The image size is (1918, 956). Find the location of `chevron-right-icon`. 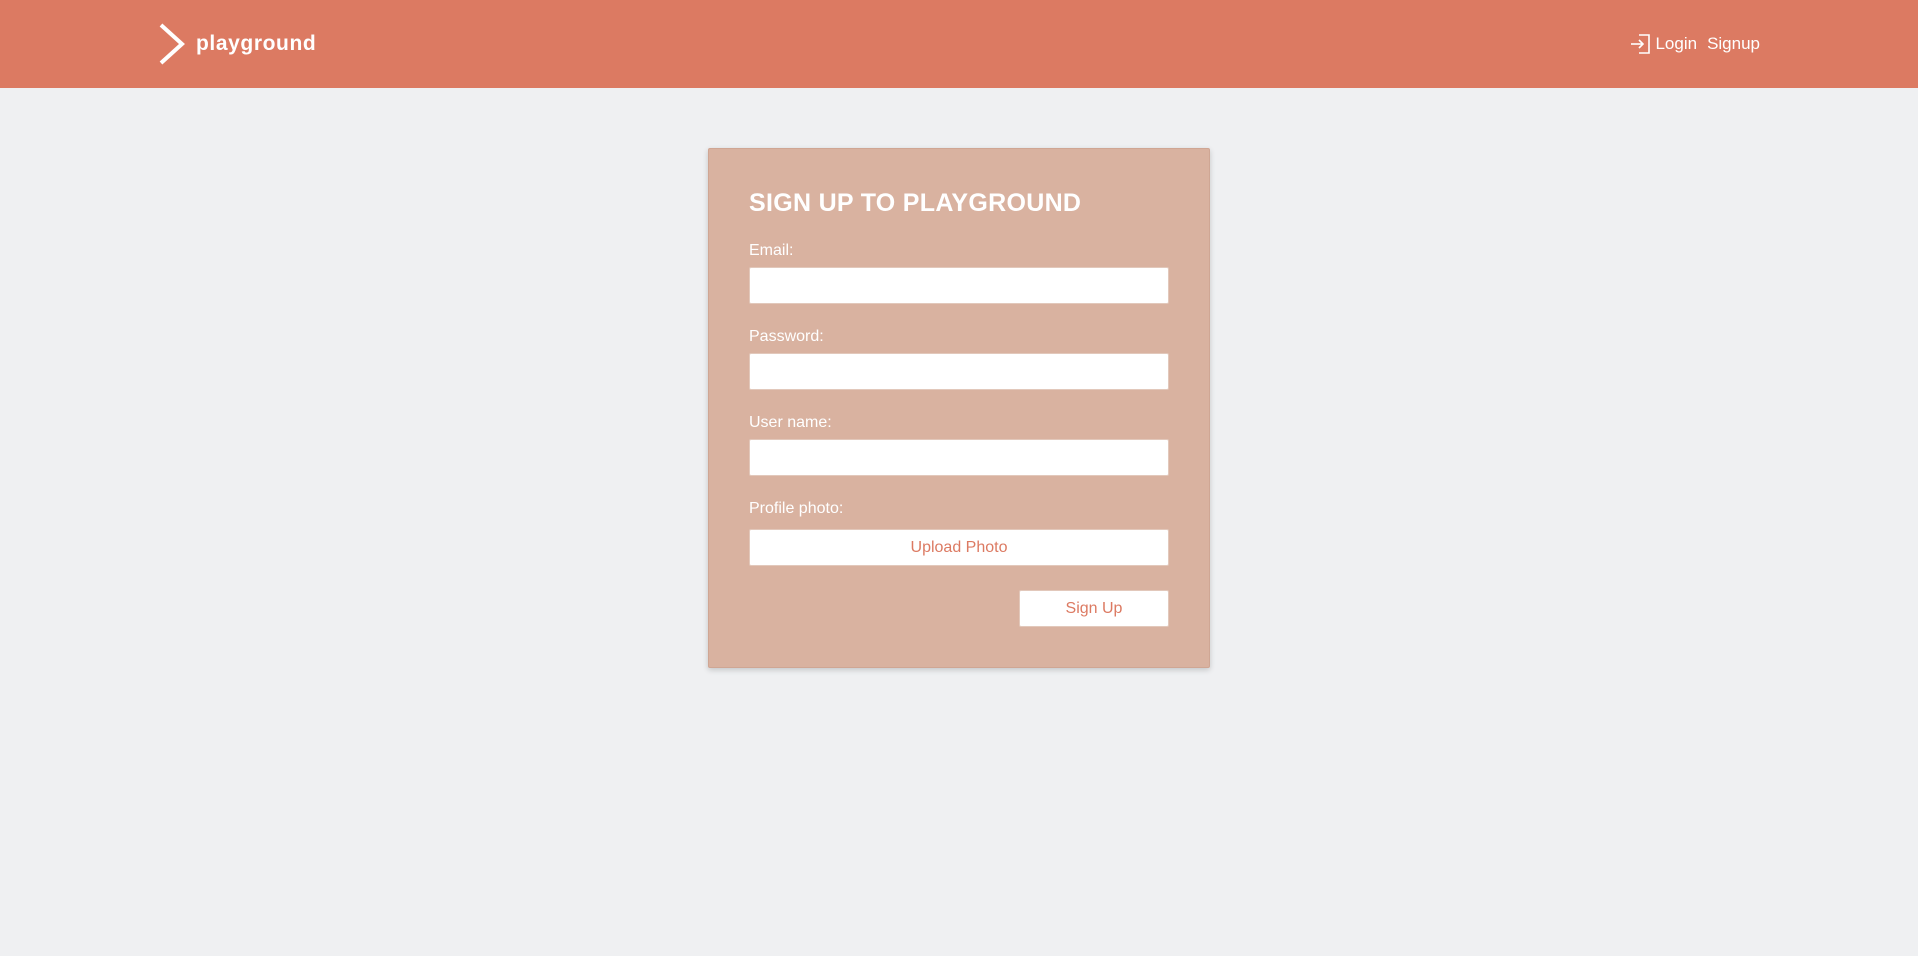

chevron-right-icon is located at coordinates (172, 44).